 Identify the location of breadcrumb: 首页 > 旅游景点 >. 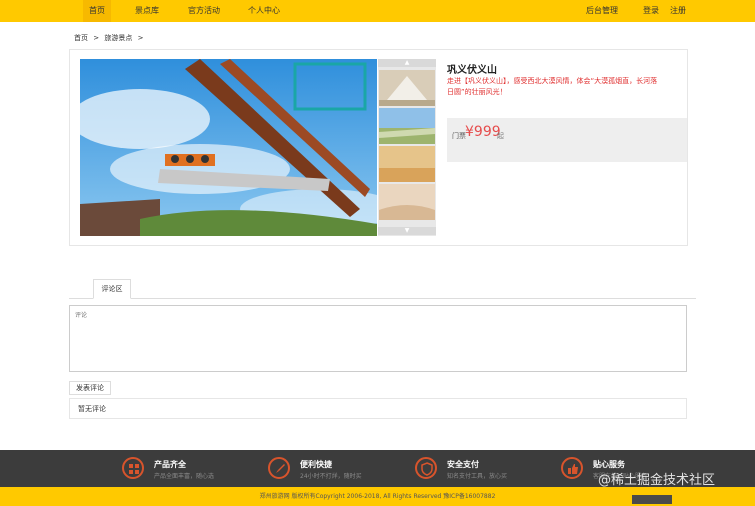
(110, 38).